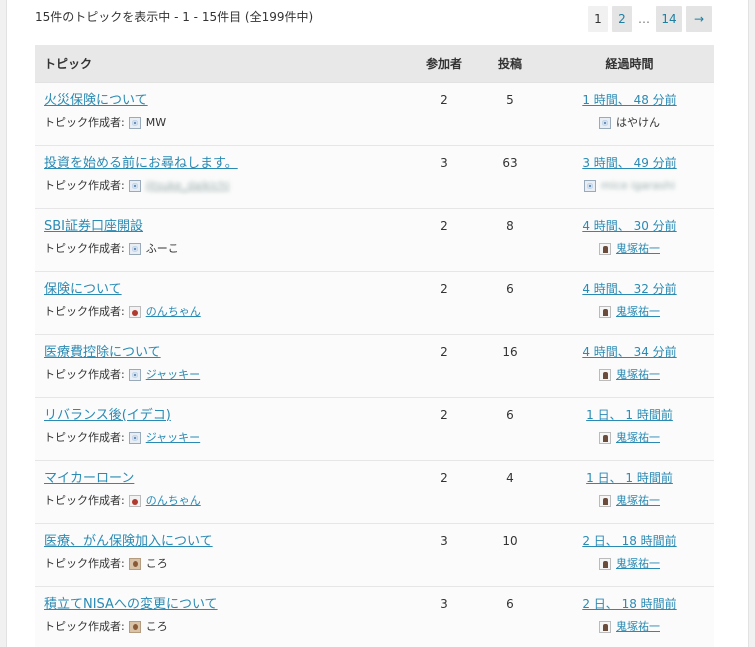  What do you see at coordinates (510, 366) in the screenshot?
I see `post-count: 16` at bounding box center [510, 366].